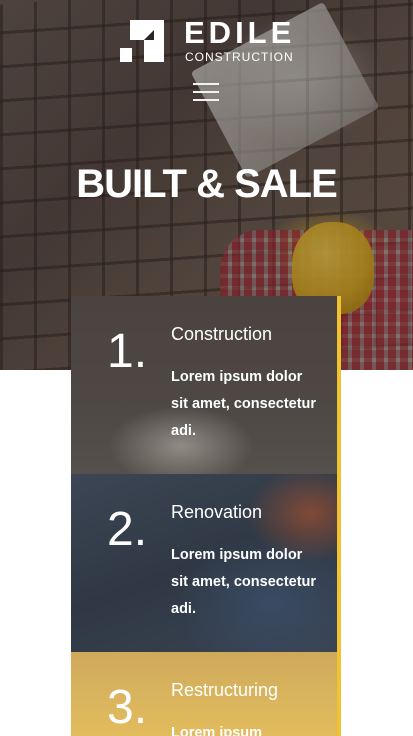 The width and height of the screenshot is (413, 736). Describe the element at coordinates (127, 707) in the screenshot. I see `service-number: 3.` at that location.